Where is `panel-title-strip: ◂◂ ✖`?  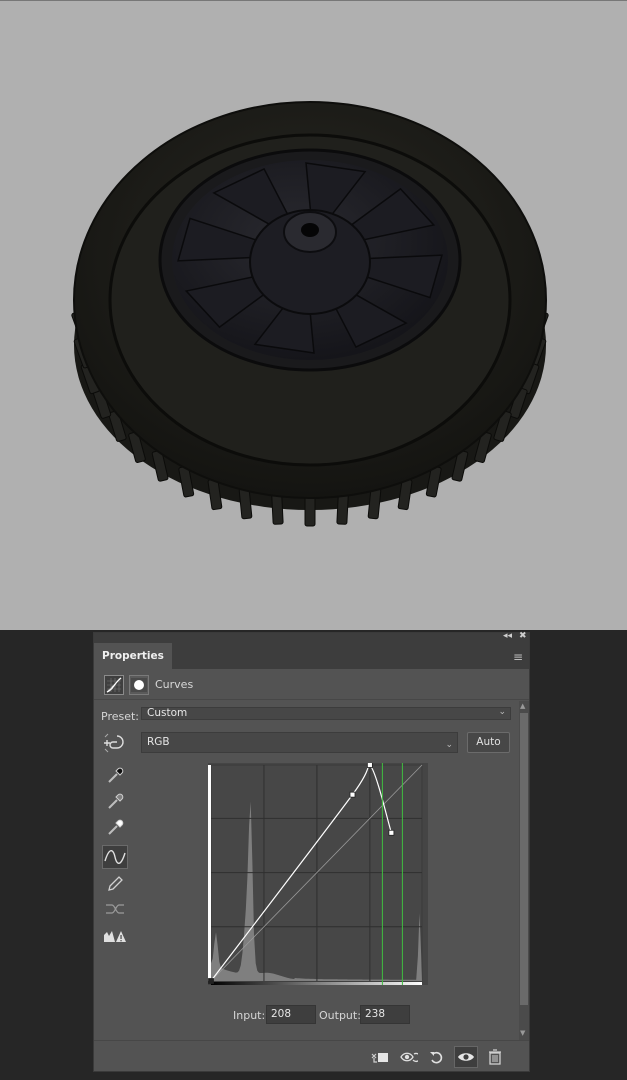
panel-title-strip: ◂◂ ✖ is located at coordinates (311, 637).